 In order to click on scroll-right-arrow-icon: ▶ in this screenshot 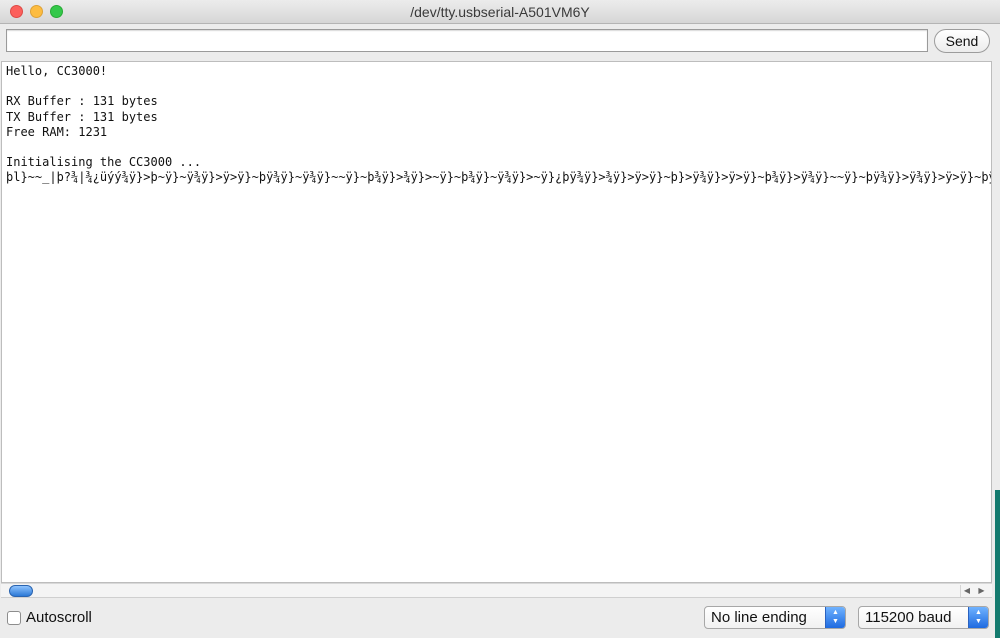, I will do `click(981, 591)`.